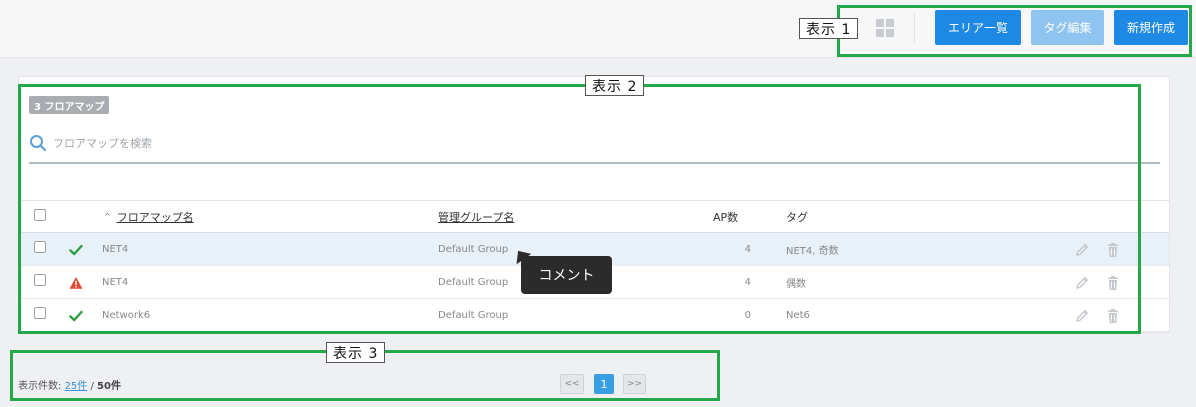 The image size is (1196, 407). What do you see at coordinates (796, 284) in the screenshot?
I see `row-tag: 偶数` at bounding box center [796, 284].